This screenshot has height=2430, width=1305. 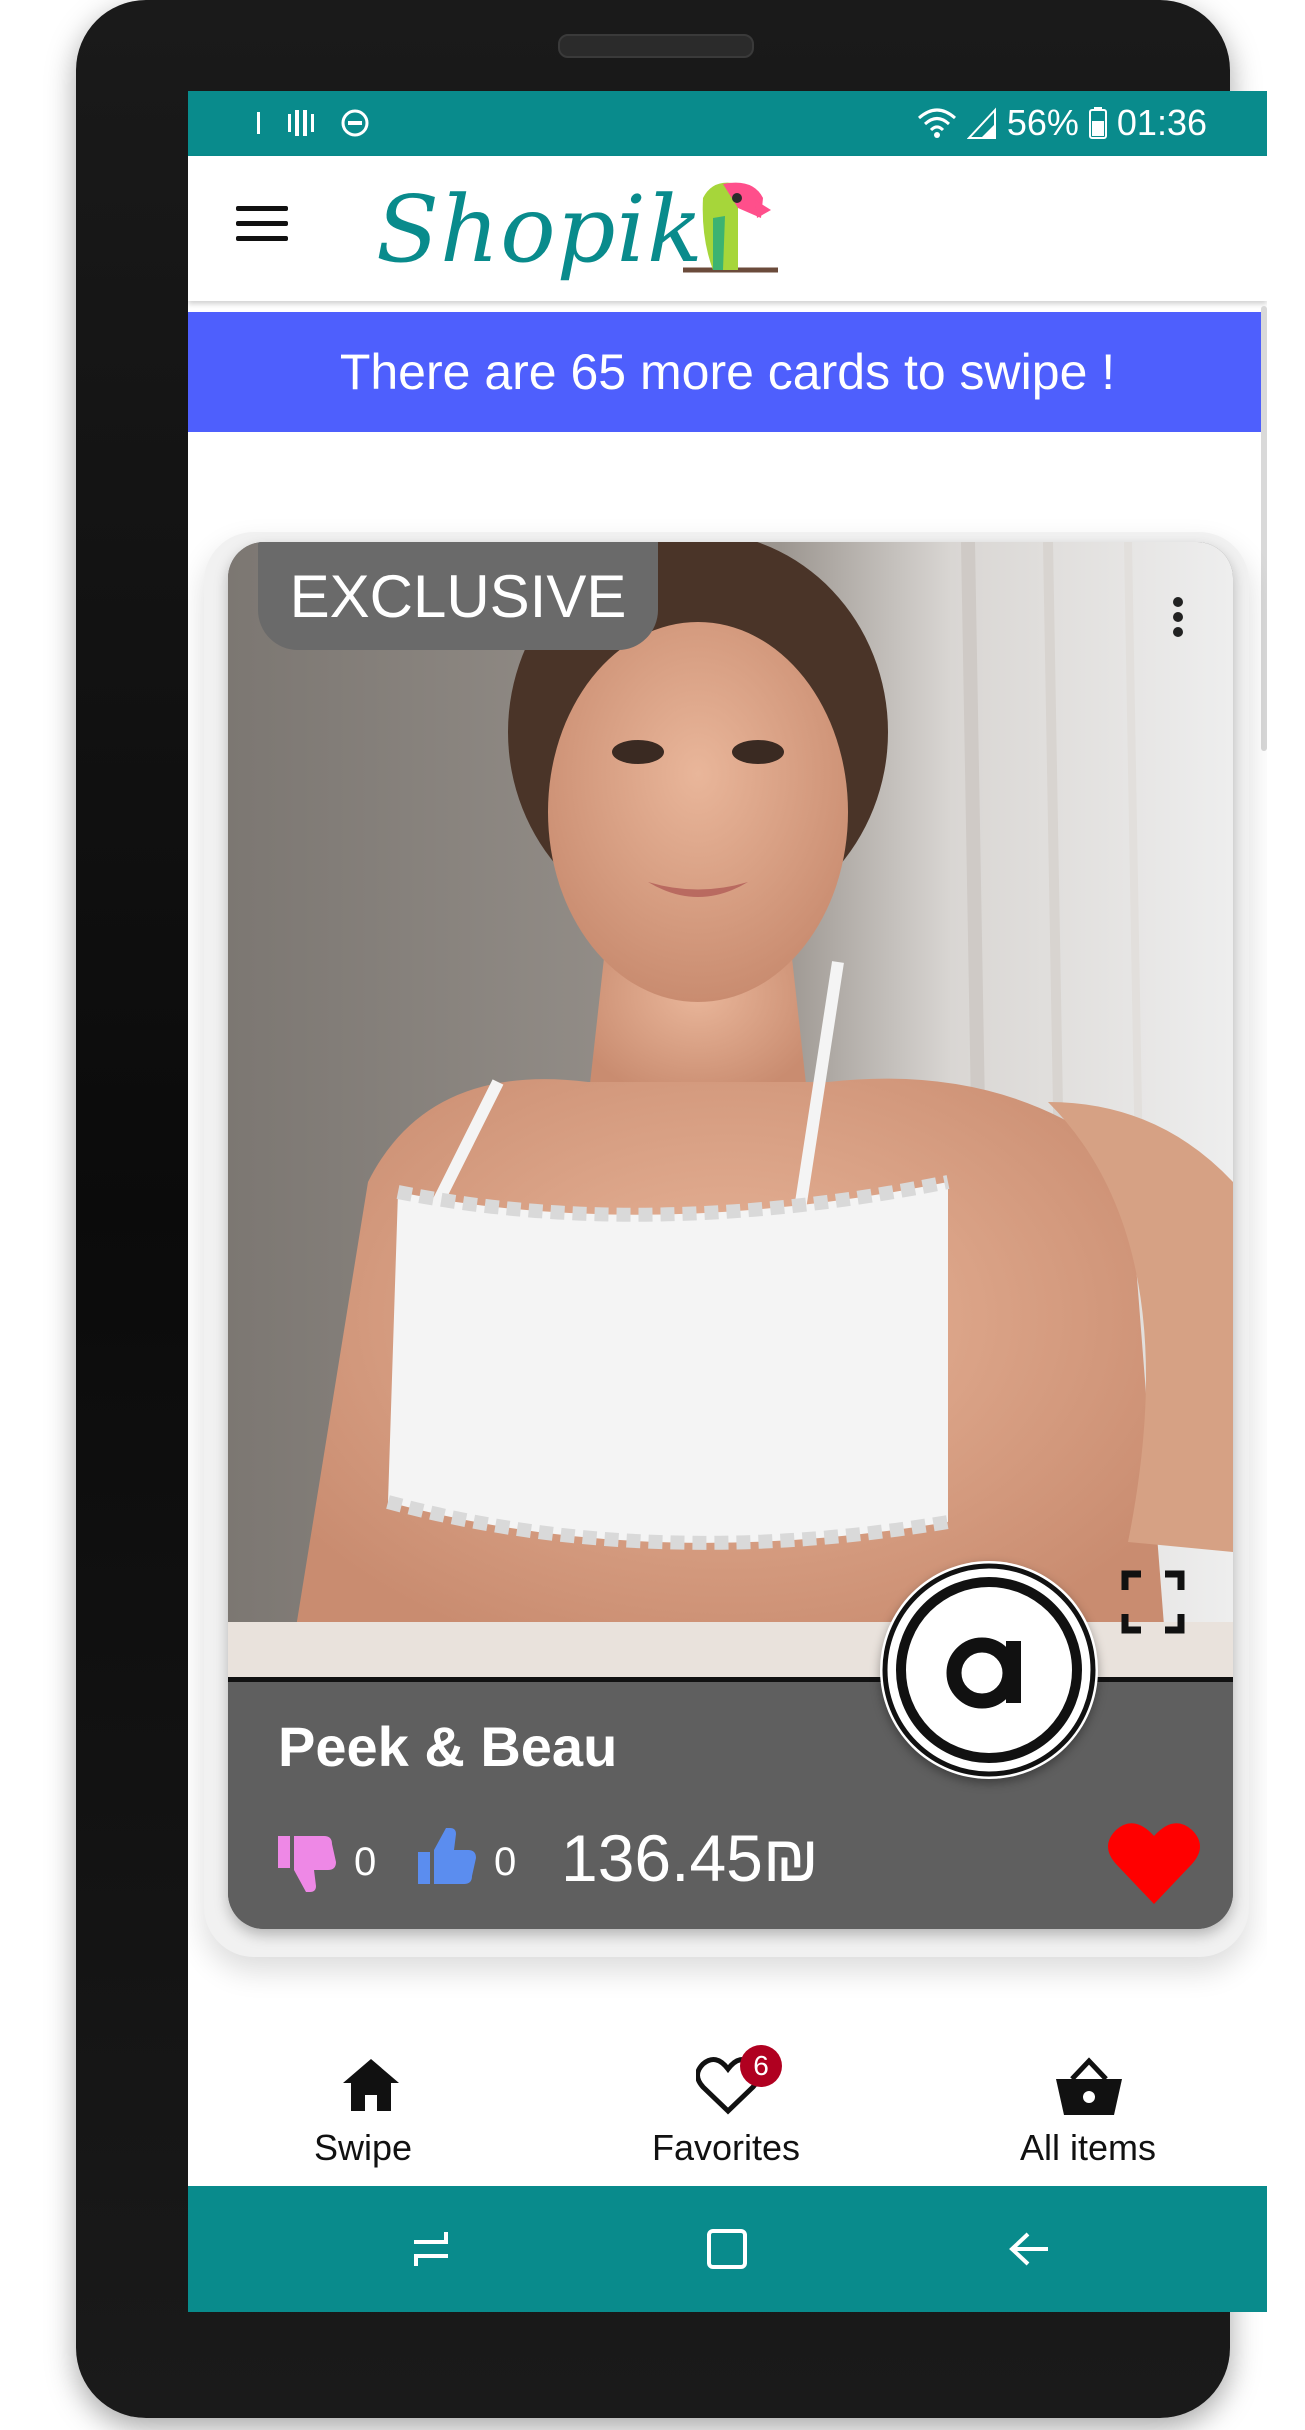 I want to click on signal-icon, so click(x=981, y=123).